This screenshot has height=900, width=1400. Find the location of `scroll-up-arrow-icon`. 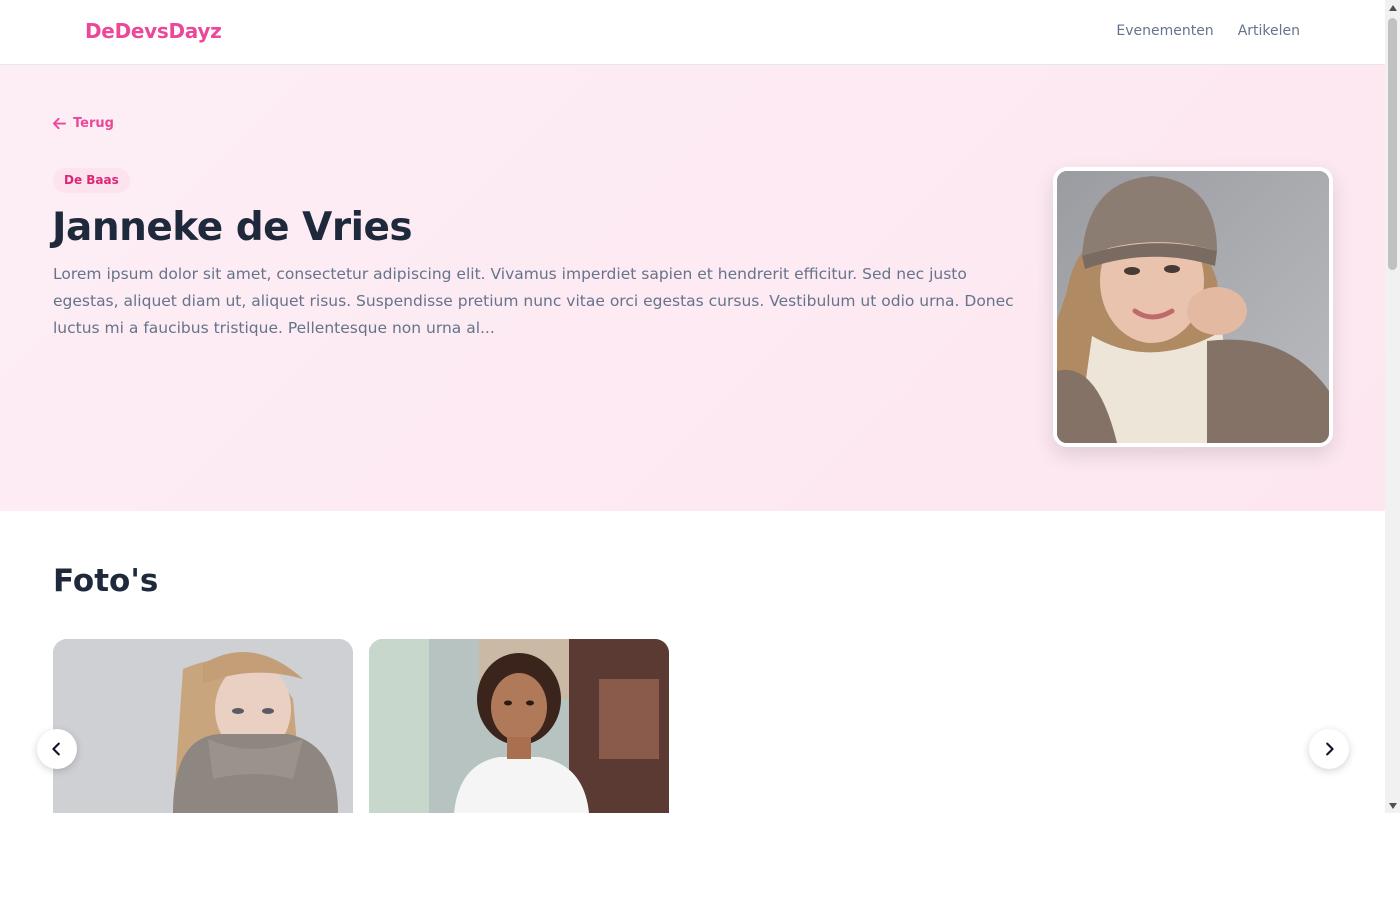

scroll-up-arrow-icon is located at coordinates (1392, 7).